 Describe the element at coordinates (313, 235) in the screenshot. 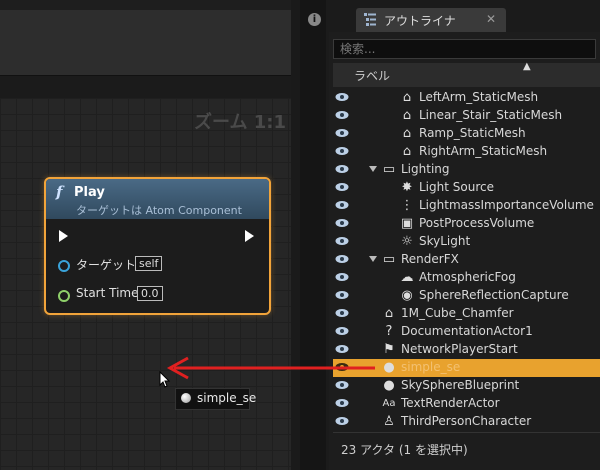

I see `panel-gutter` at that location.